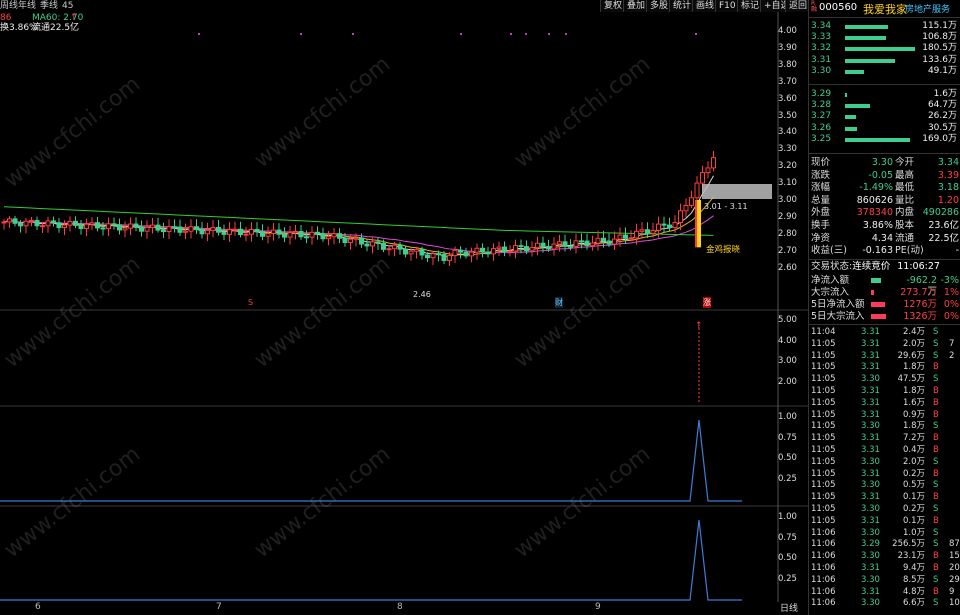 The width and height of the screenshot is (960, 615). I want to click on tab-yearly: 年线, so click(27, 6).